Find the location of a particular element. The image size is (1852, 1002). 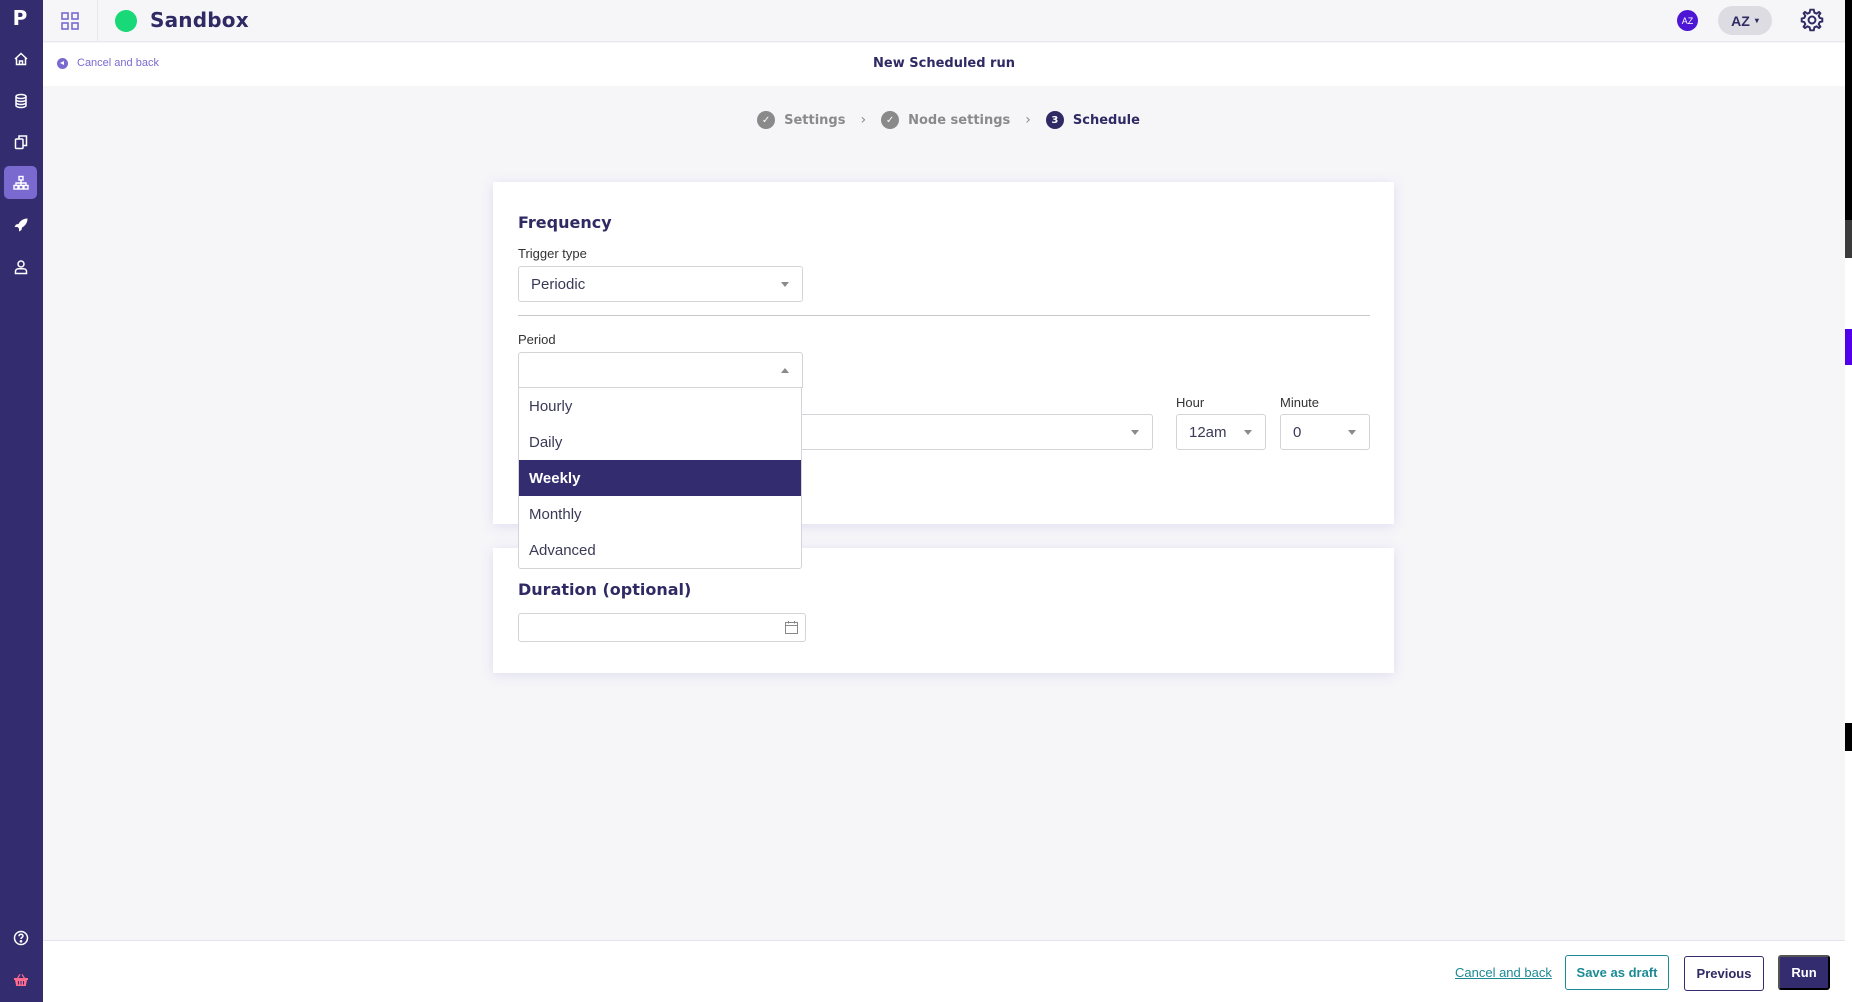

footer-cancel-link: Cancel and back is located at coordinates (1503, 972).